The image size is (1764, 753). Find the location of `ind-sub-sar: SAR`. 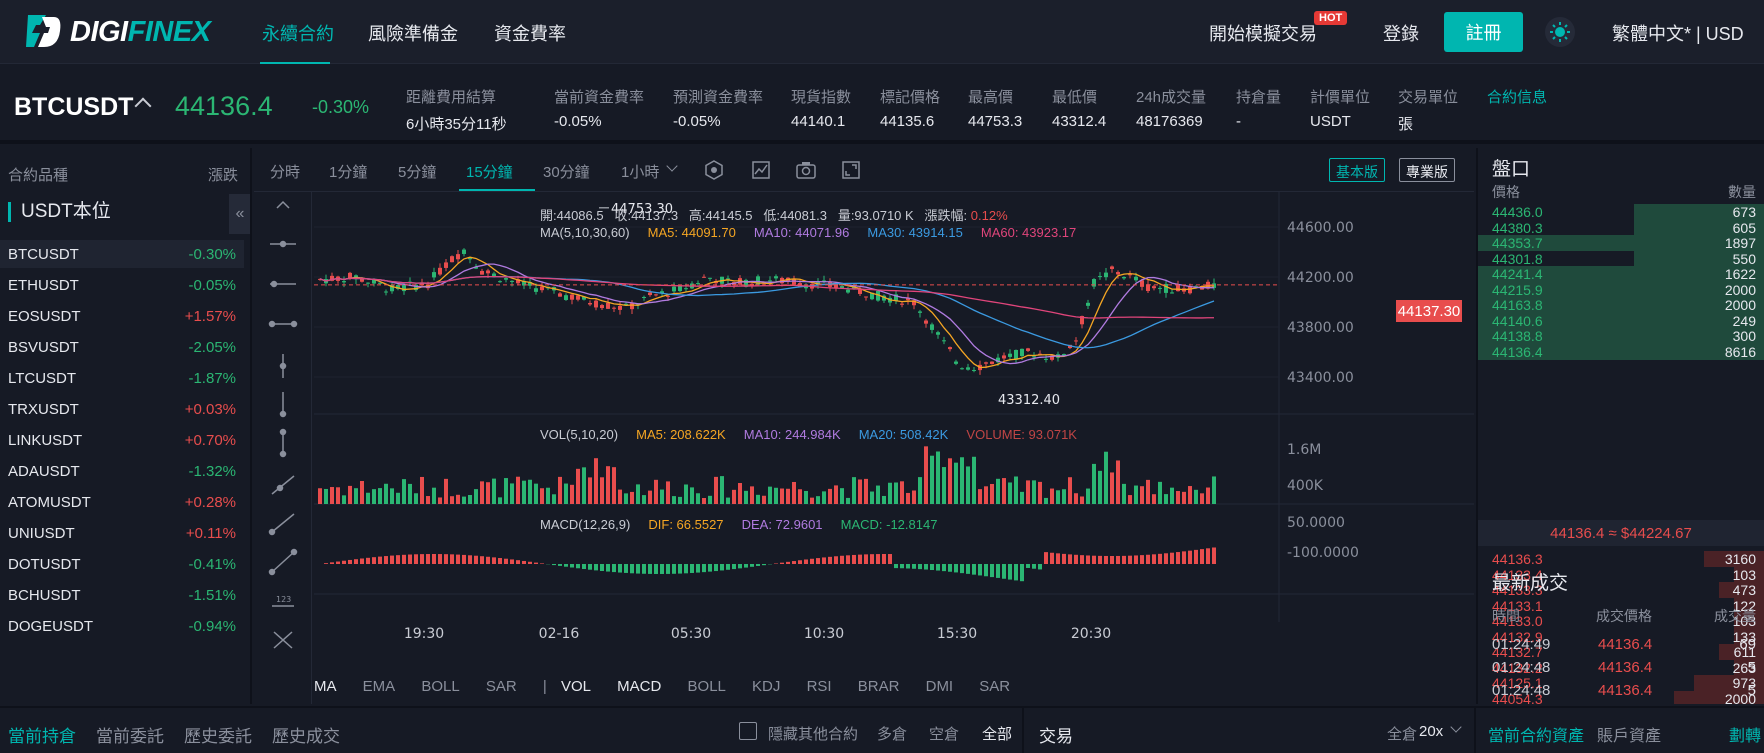

ind-sub-sar: SAR is located at coordinates (994, 686).